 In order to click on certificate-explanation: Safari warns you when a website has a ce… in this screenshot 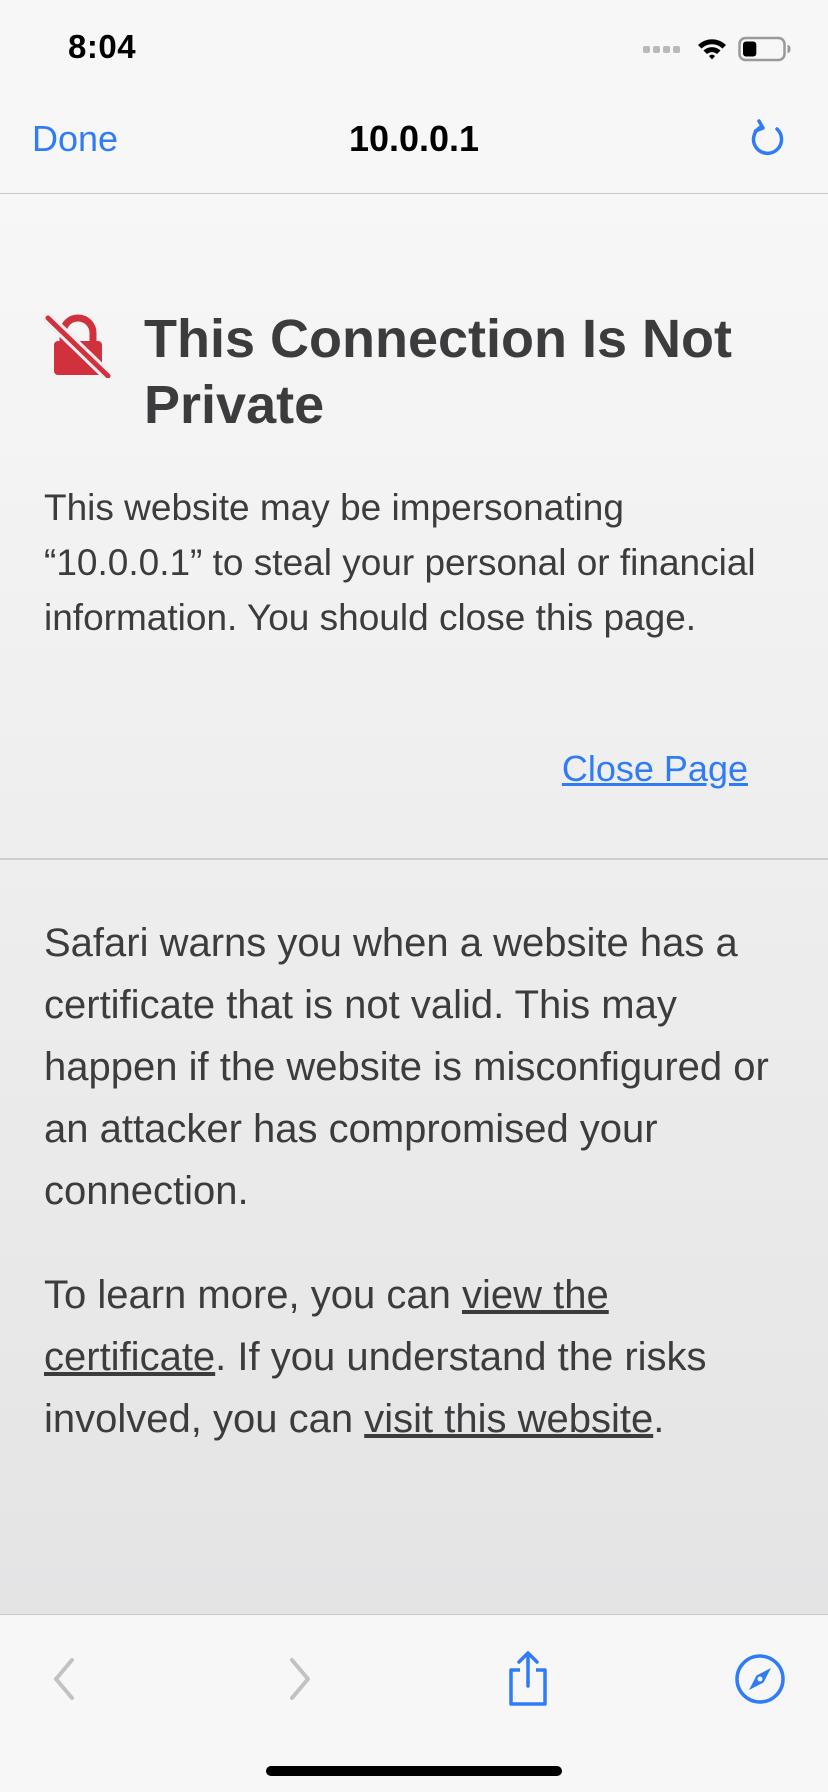, I will do `click(406, 1067)`.